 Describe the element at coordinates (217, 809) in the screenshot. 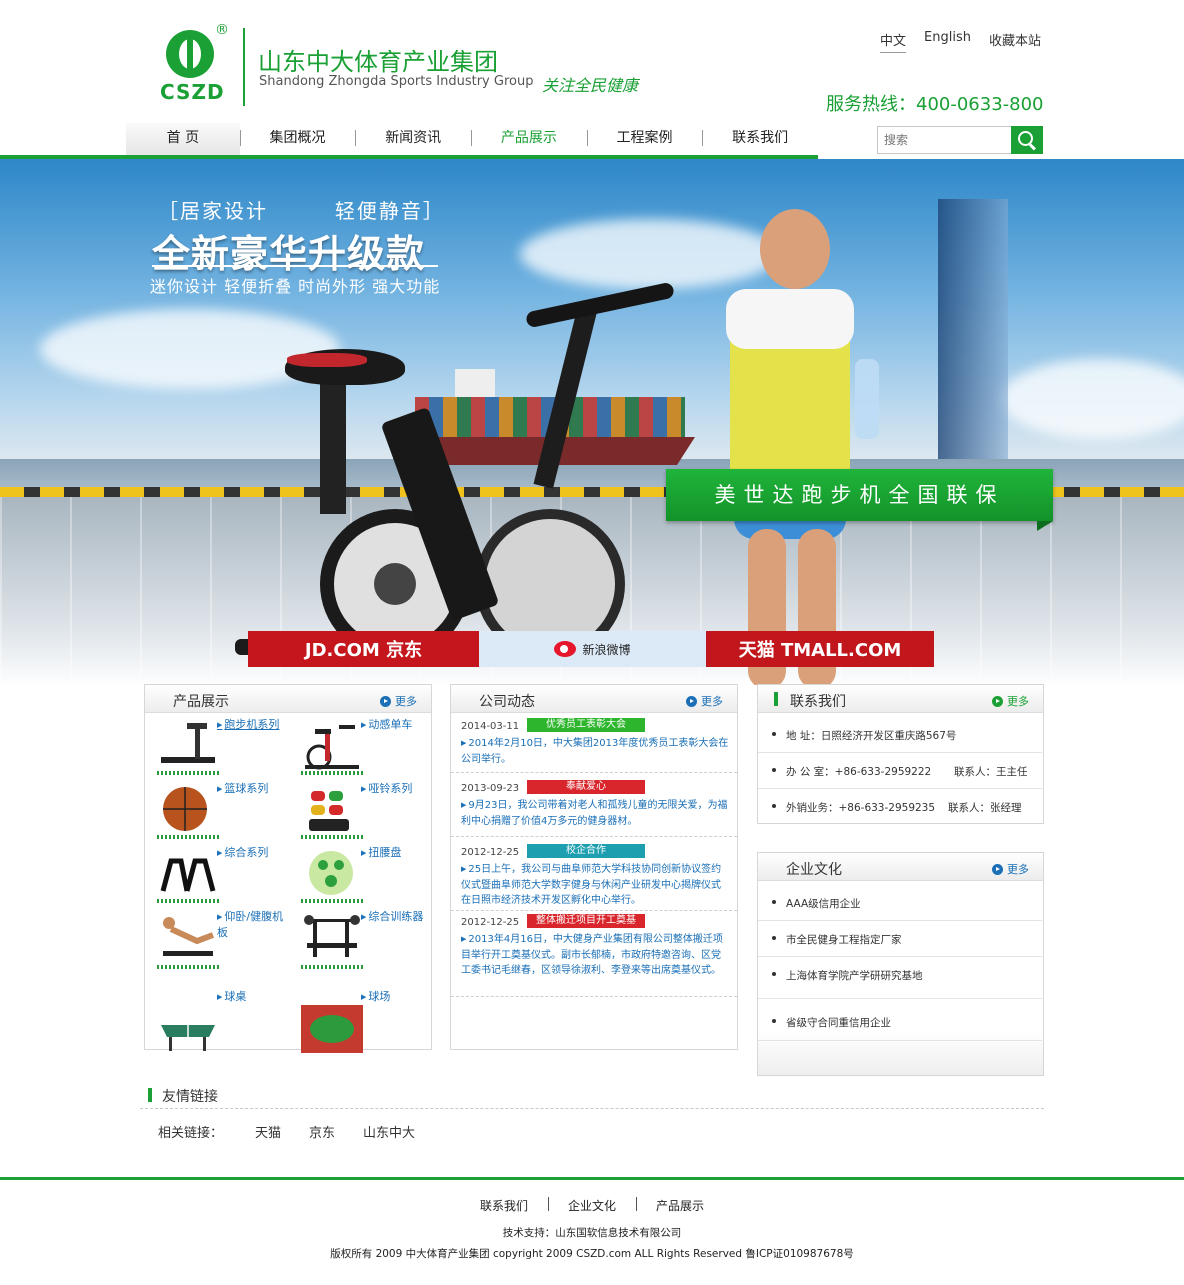

I see `product-item: 篮球系列` at that location.